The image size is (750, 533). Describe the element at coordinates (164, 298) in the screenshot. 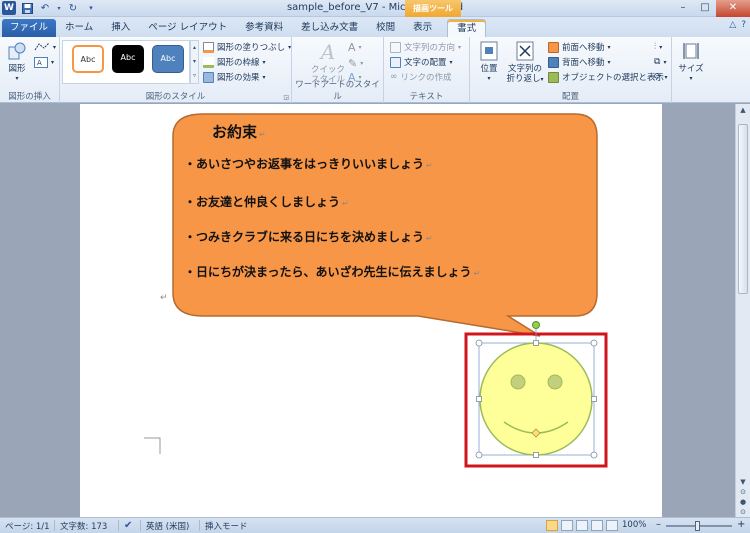

I see `paragraph-mark: ↵` at that location.